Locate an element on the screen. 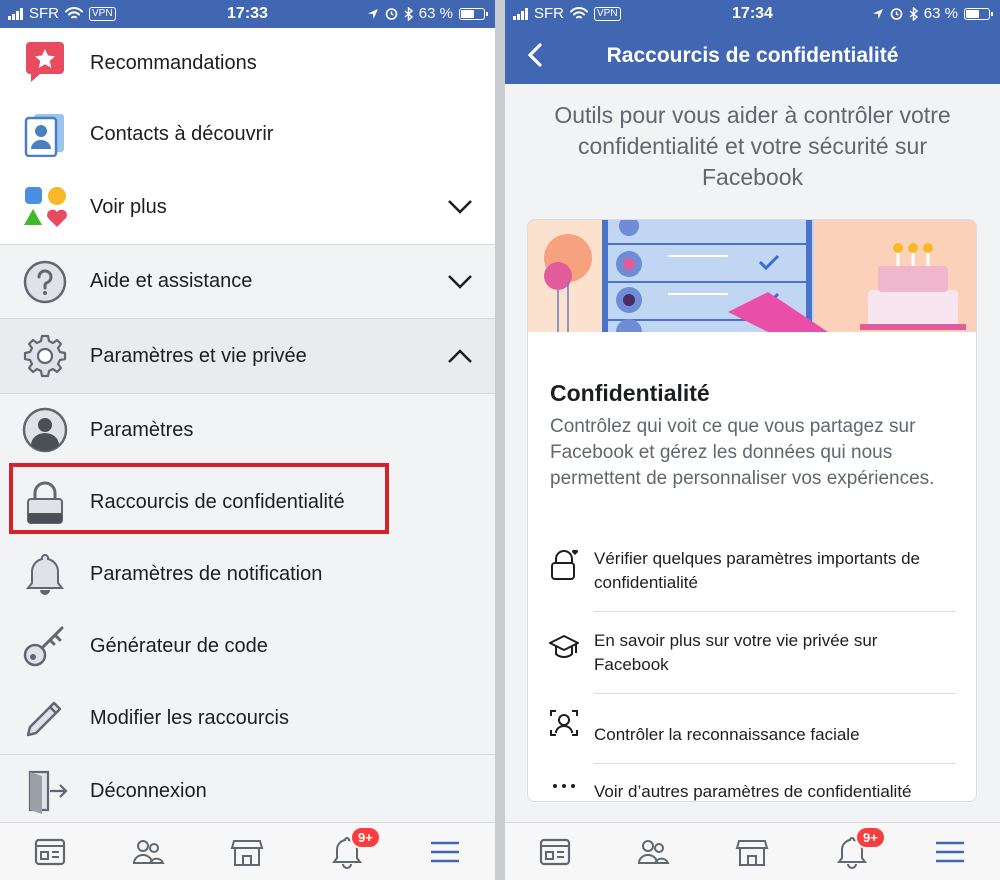 Image resolution: width=1000 pixels, height=880 pixels. avatar-icon is located at coordinates (45, 430).